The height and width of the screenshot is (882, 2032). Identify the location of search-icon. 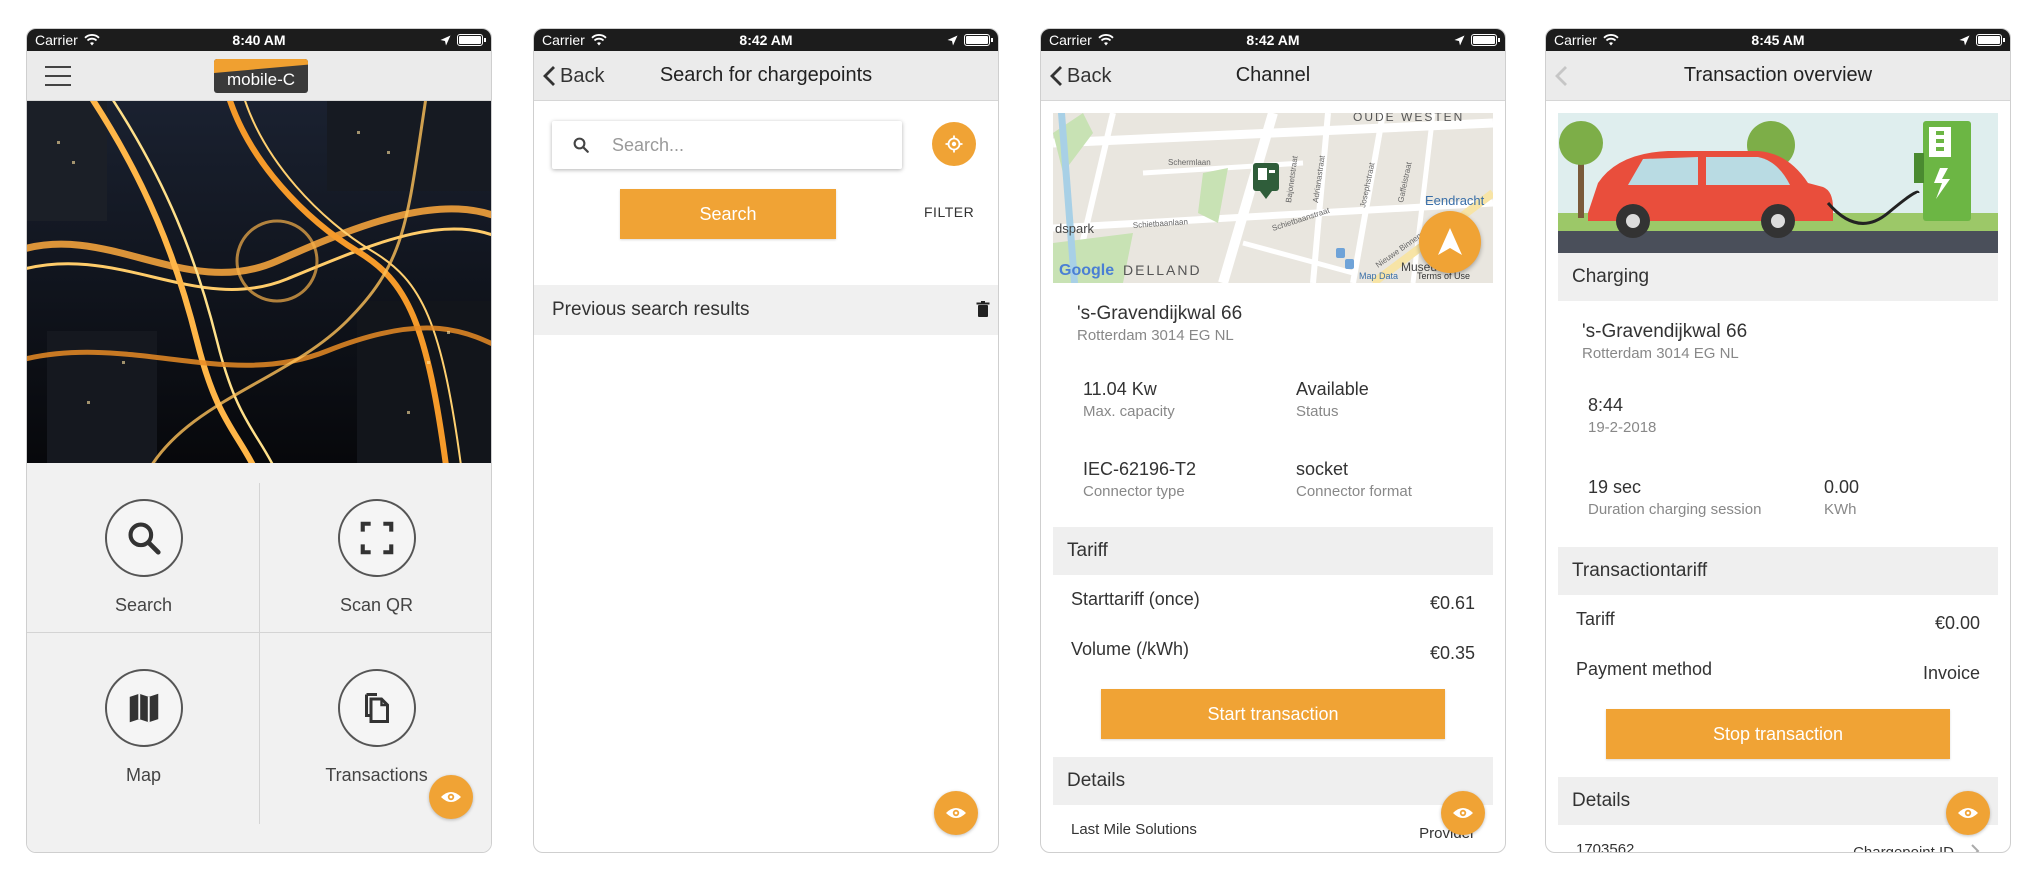
(144, 538).